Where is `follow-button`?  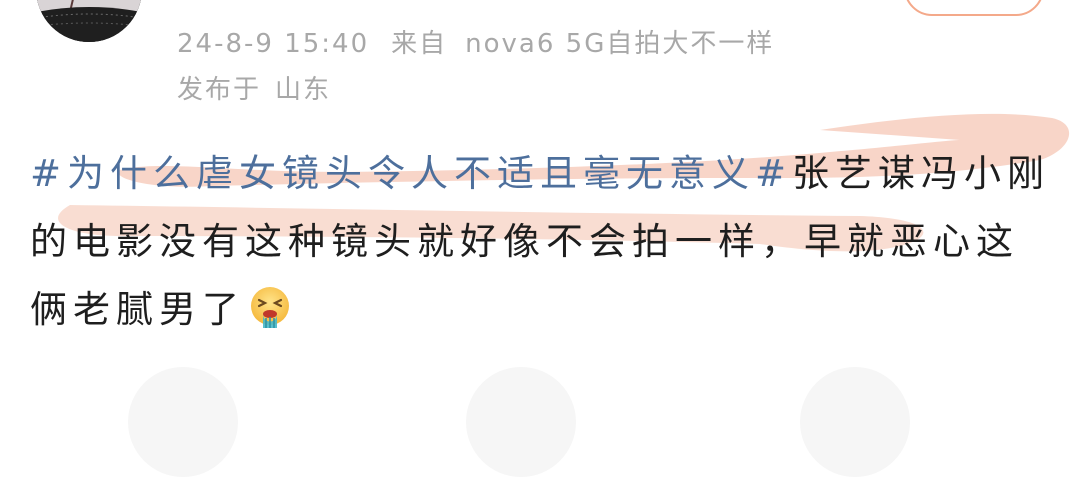 follow-button is located at coordinates (974, 8).